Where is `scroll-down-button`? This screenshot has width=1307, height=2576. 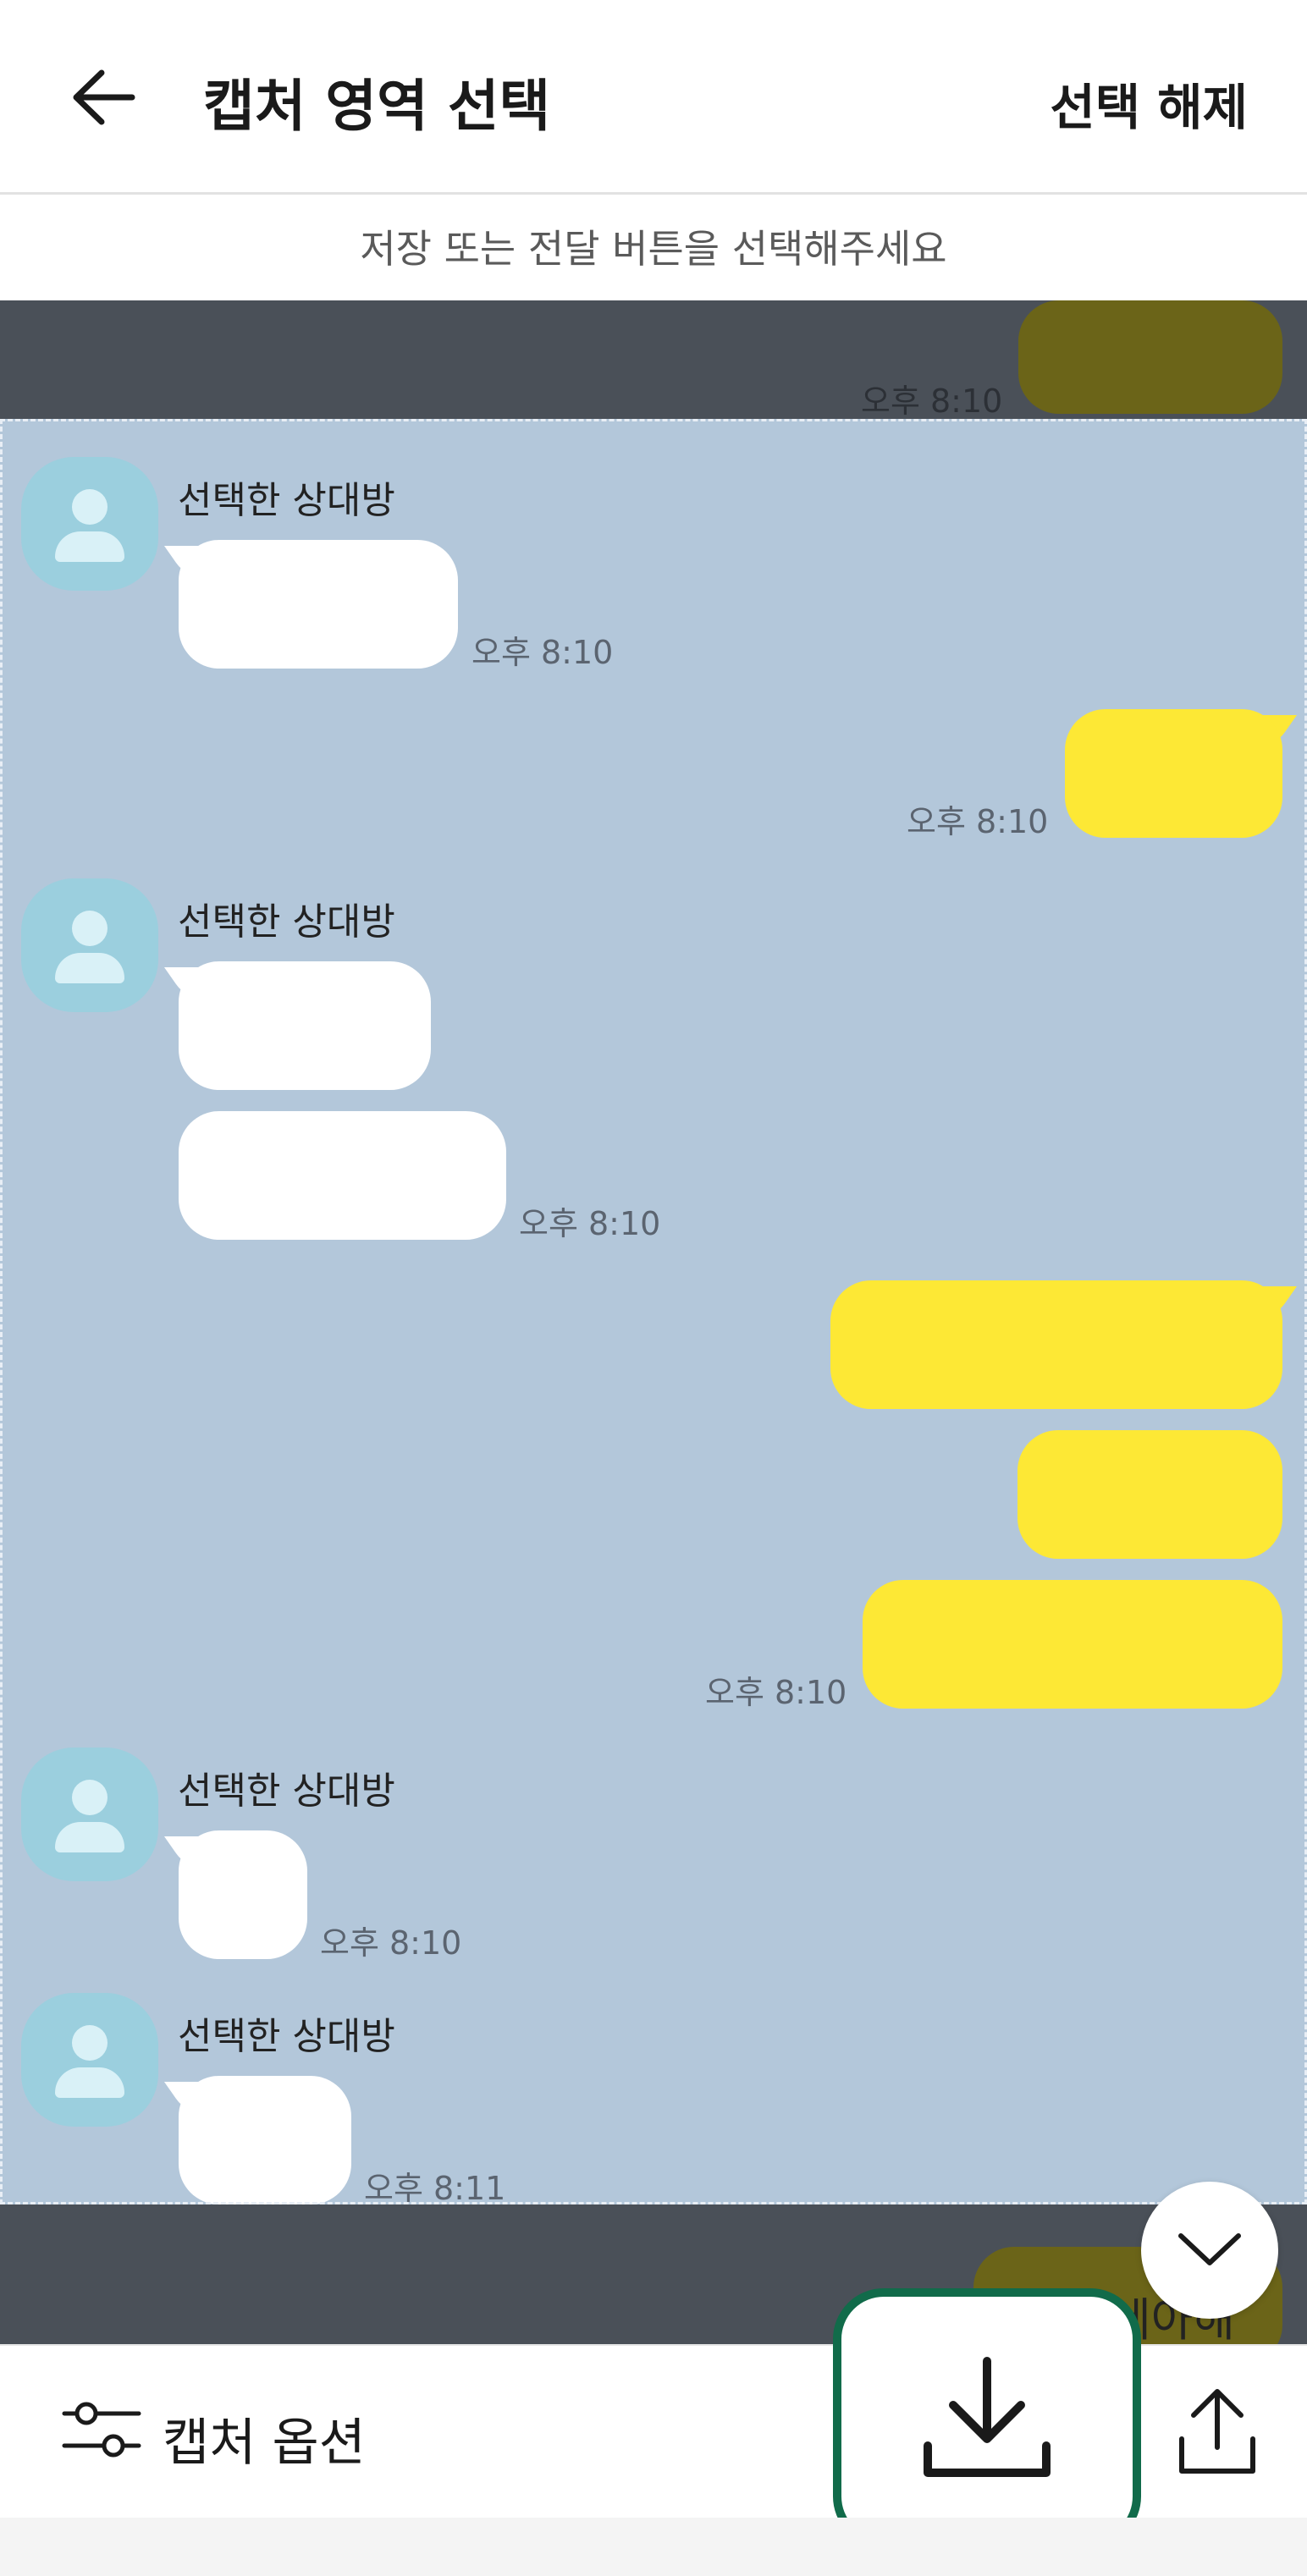
scroll-down-button is located at coordinates (1209, 2250).